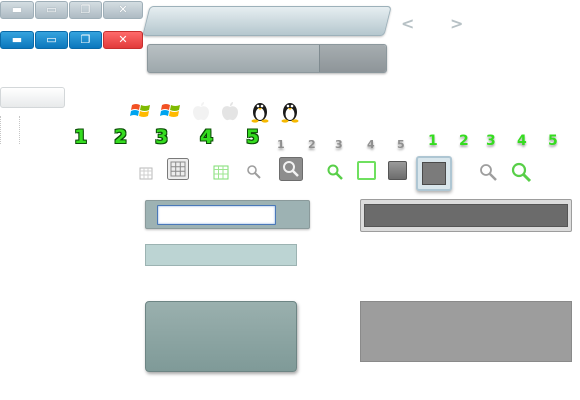  I want to click on input-panel, so click(227, 214).